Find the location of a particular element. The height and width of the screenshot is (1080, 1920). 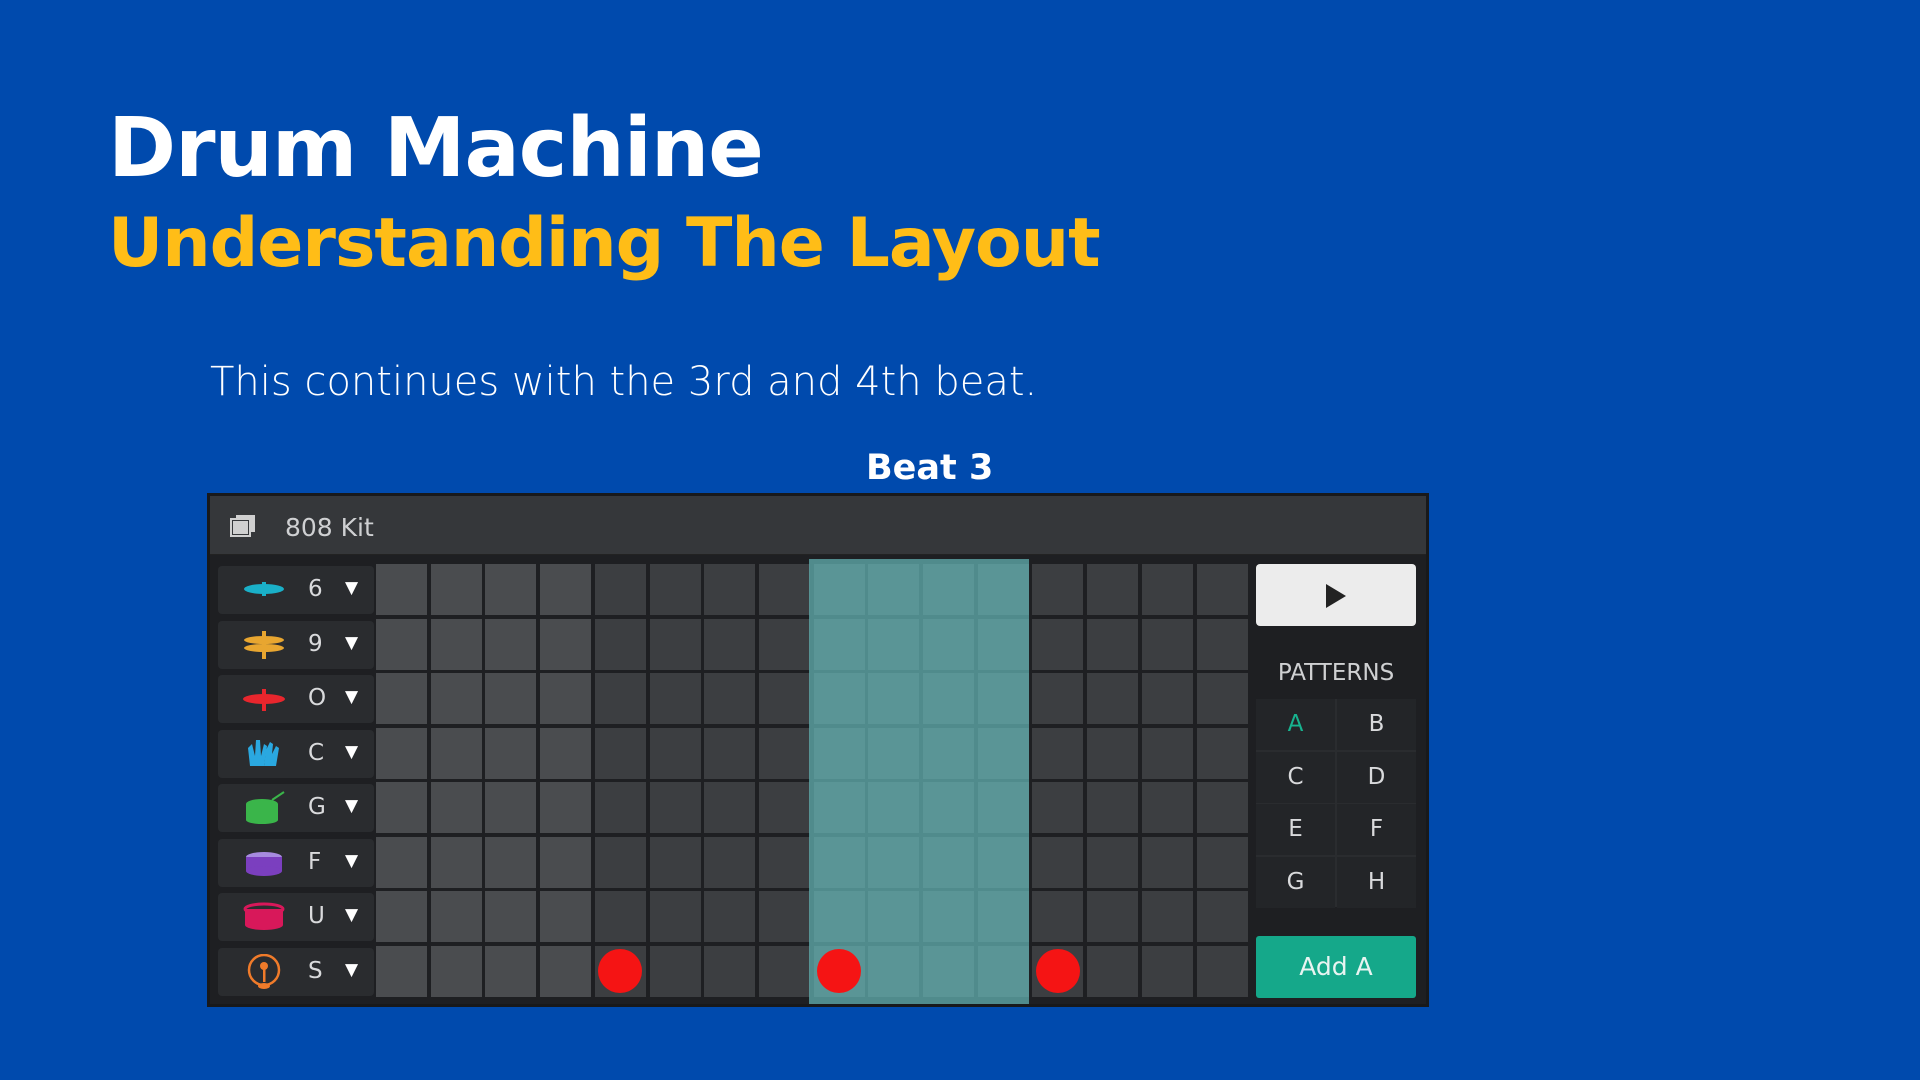

pattern-button-c: C is located at coordinates (1295, 777).